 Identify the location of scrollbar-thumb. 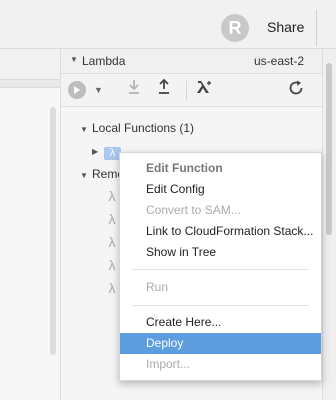
(329, 149).